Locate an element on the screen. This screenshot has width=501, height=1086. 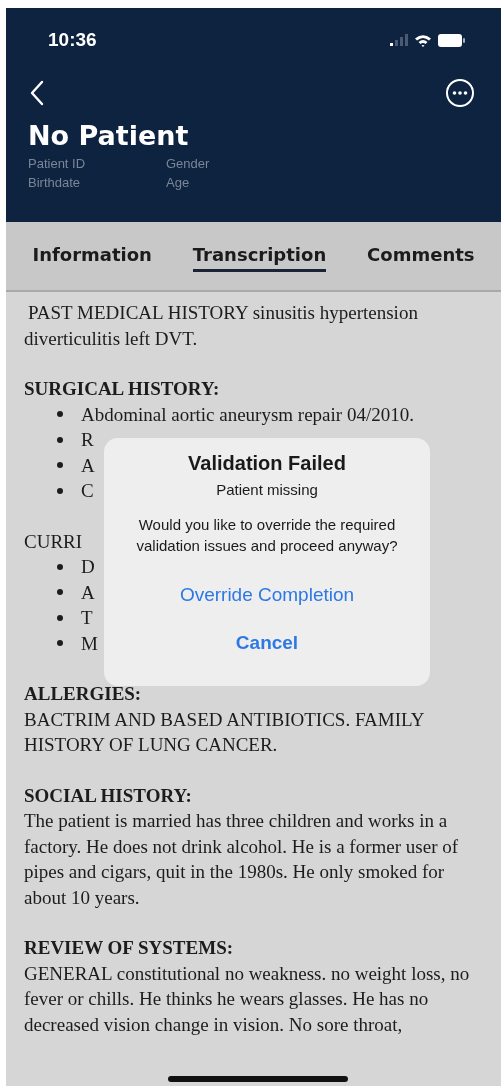
list-item: M is located at coordinates (89, 643).